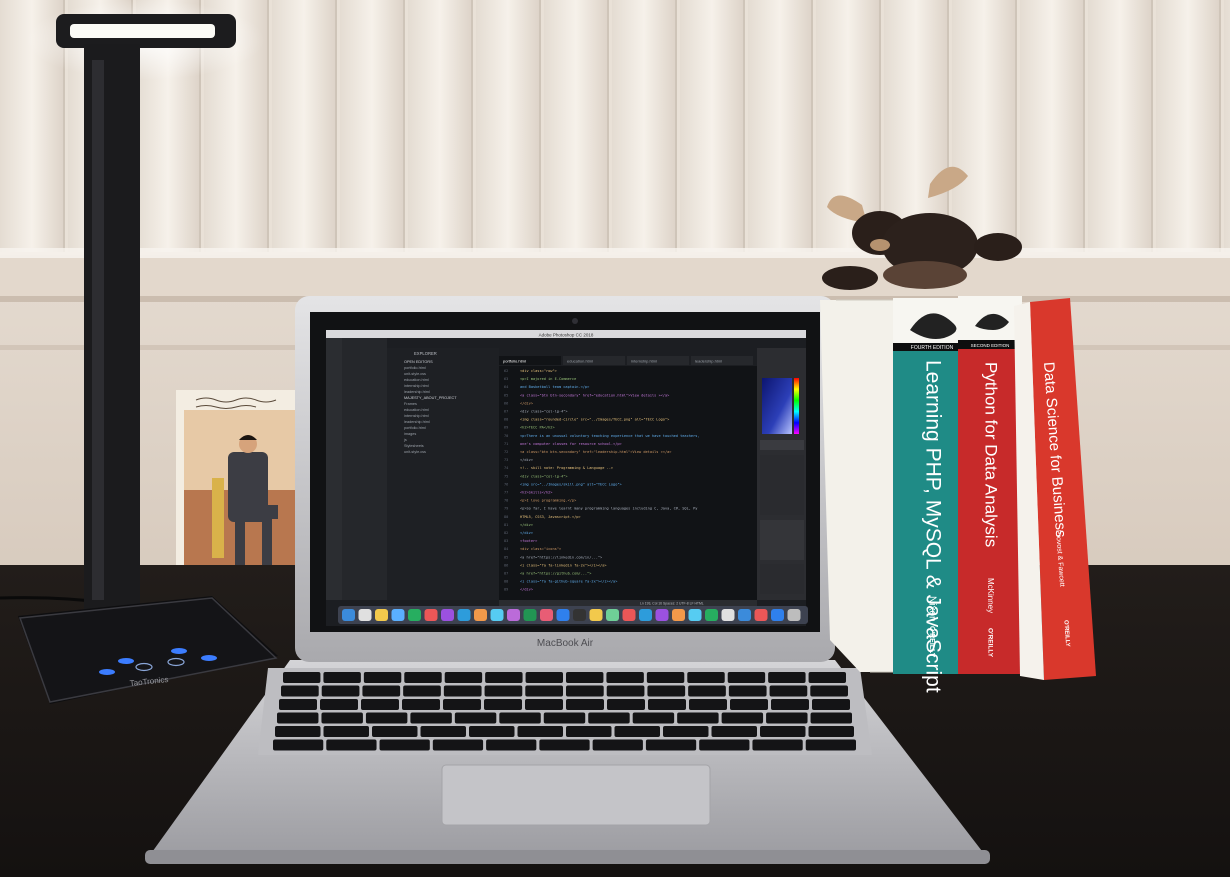 The image size is (1230, 877). I want to click on code-line: <div class="col-lg-4">, so click(544, 412).